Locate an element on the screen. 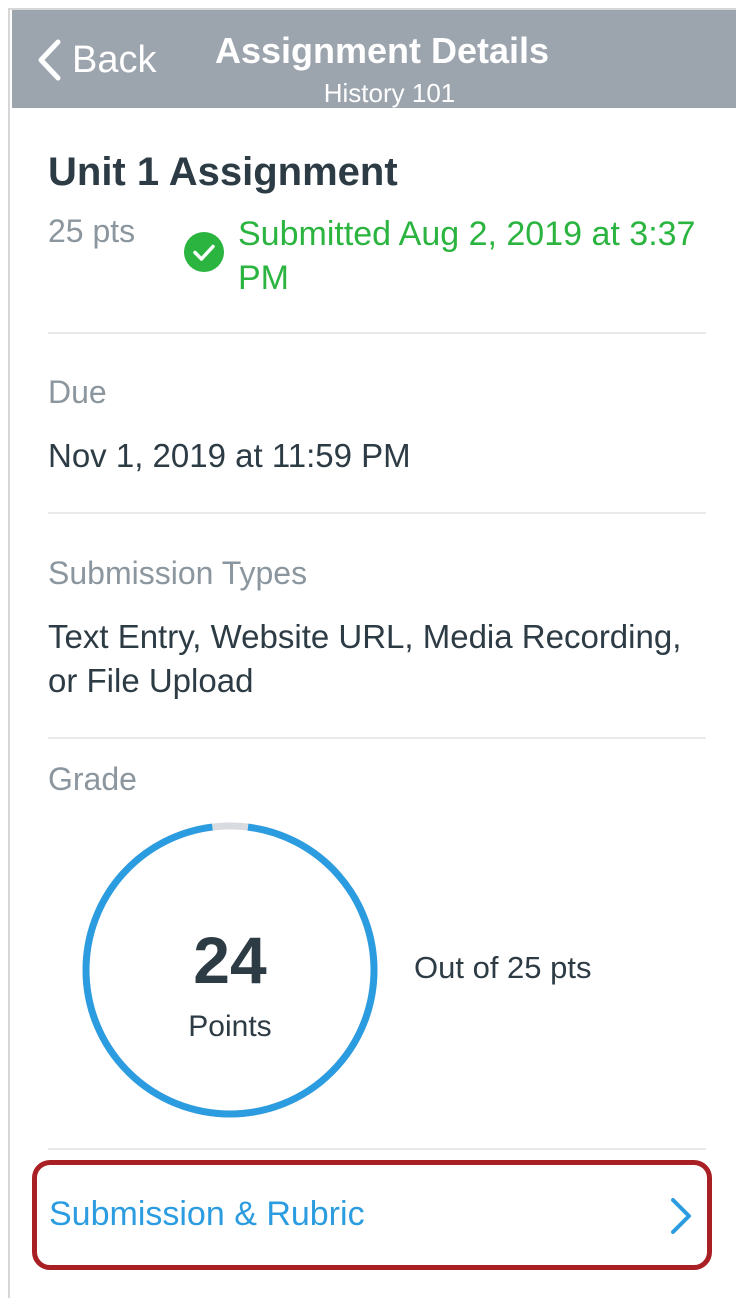 The height and width of the screenshot is (1298, 736). due-label: Due is located at coordinates (77, 392).